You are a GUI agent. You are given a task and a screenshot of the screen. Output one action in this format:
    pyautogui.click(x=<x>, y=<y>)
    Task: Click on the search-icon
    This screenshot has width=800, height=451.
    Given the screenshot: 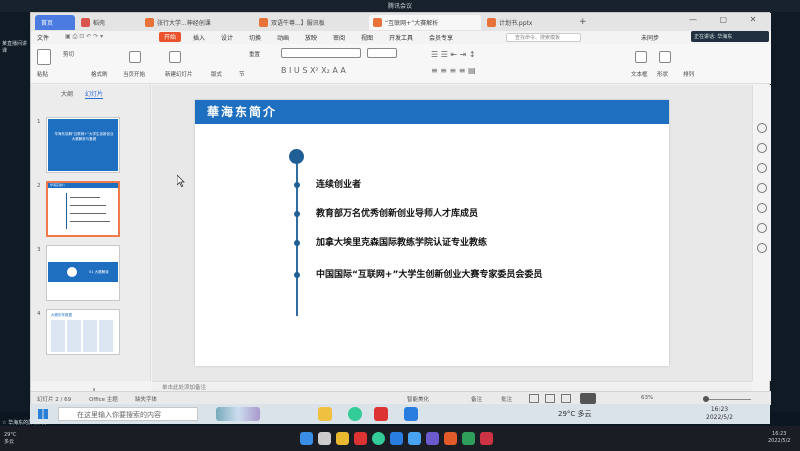 What is the action you would take?
    pyautogui.click(x=324, y=438)
    